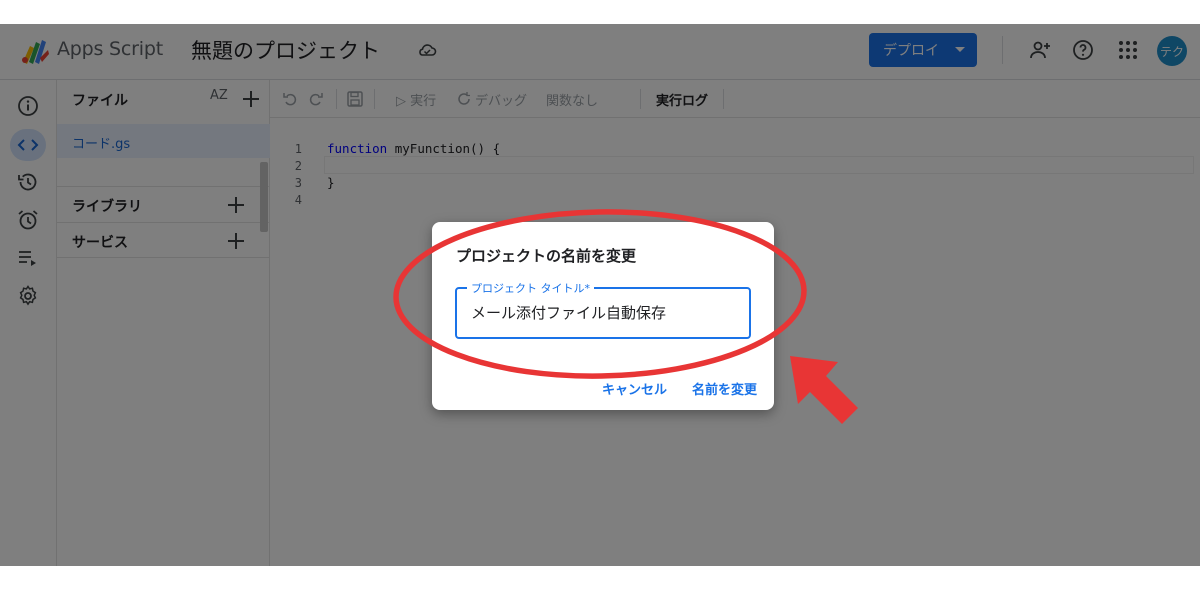 Image resolution: width=1200 pixels, height=590 pixels. Describe the element at coordinates (546, 256) in the screenshot. I see `dialog-title: プロジェクトの名前を変更` at that location.